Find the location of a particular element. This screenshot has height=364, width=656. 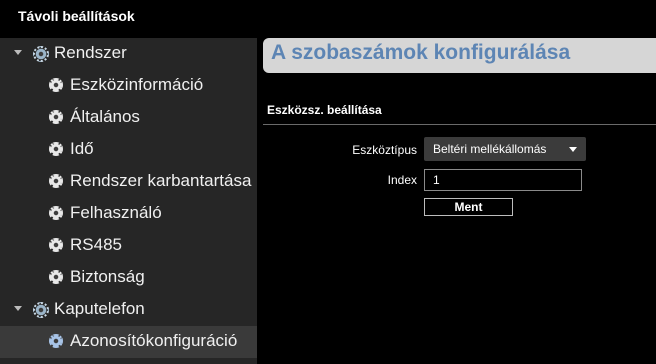

index-input is located at coordinates (503, 180).